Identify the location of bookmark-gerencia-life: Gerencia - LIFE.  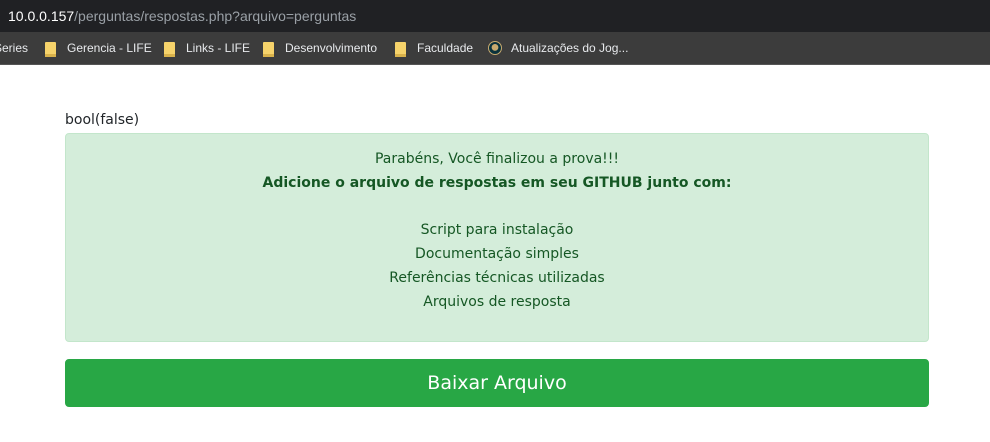
(98, 48).